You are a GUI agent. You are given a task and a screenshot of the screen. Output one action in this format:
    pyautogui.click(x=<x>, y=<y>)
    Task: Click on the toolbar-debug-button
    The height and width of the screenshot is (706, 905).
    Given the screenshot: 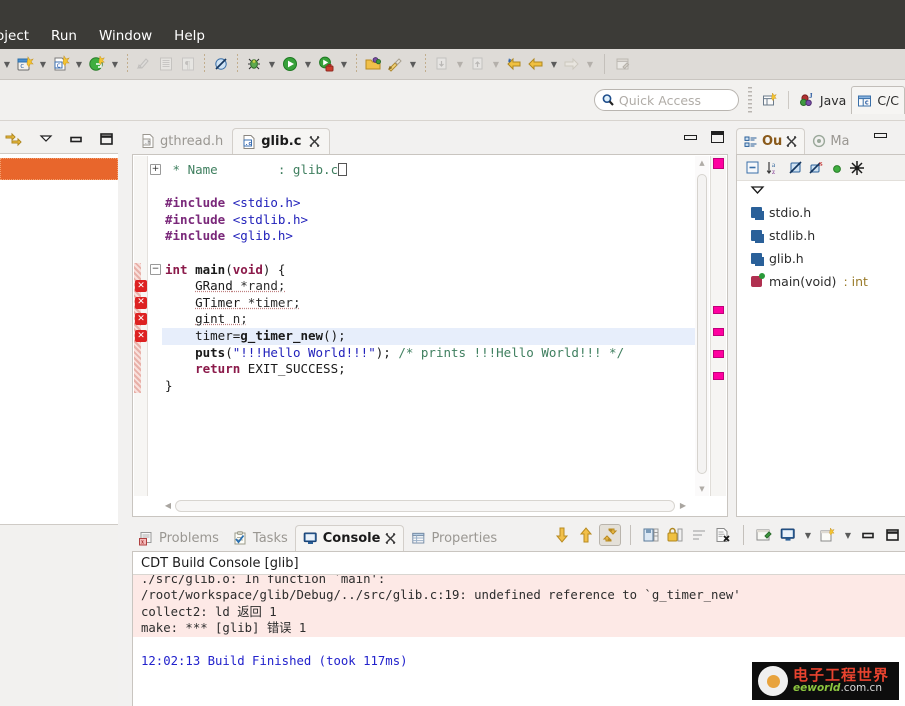 What is the action you would take?
    pyautogui.click(x=254, y=64)
    